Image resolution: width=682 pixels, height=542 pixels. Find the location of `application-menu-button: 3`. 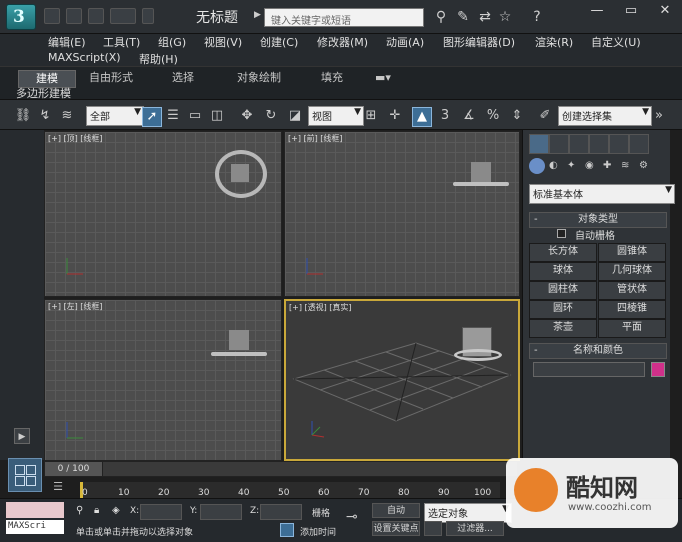

application-menu-button: 3 is located at coordinates (21, 17).